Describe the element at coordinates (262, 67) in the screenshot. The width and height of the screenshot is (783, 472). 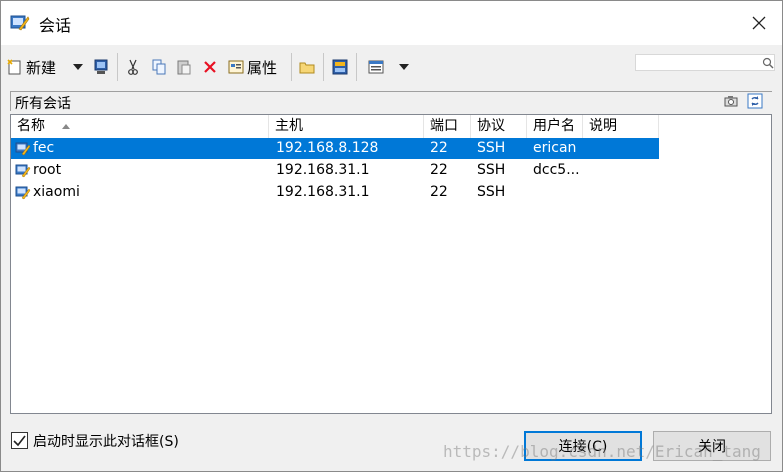
I see `properties-label: 属性` at that location.